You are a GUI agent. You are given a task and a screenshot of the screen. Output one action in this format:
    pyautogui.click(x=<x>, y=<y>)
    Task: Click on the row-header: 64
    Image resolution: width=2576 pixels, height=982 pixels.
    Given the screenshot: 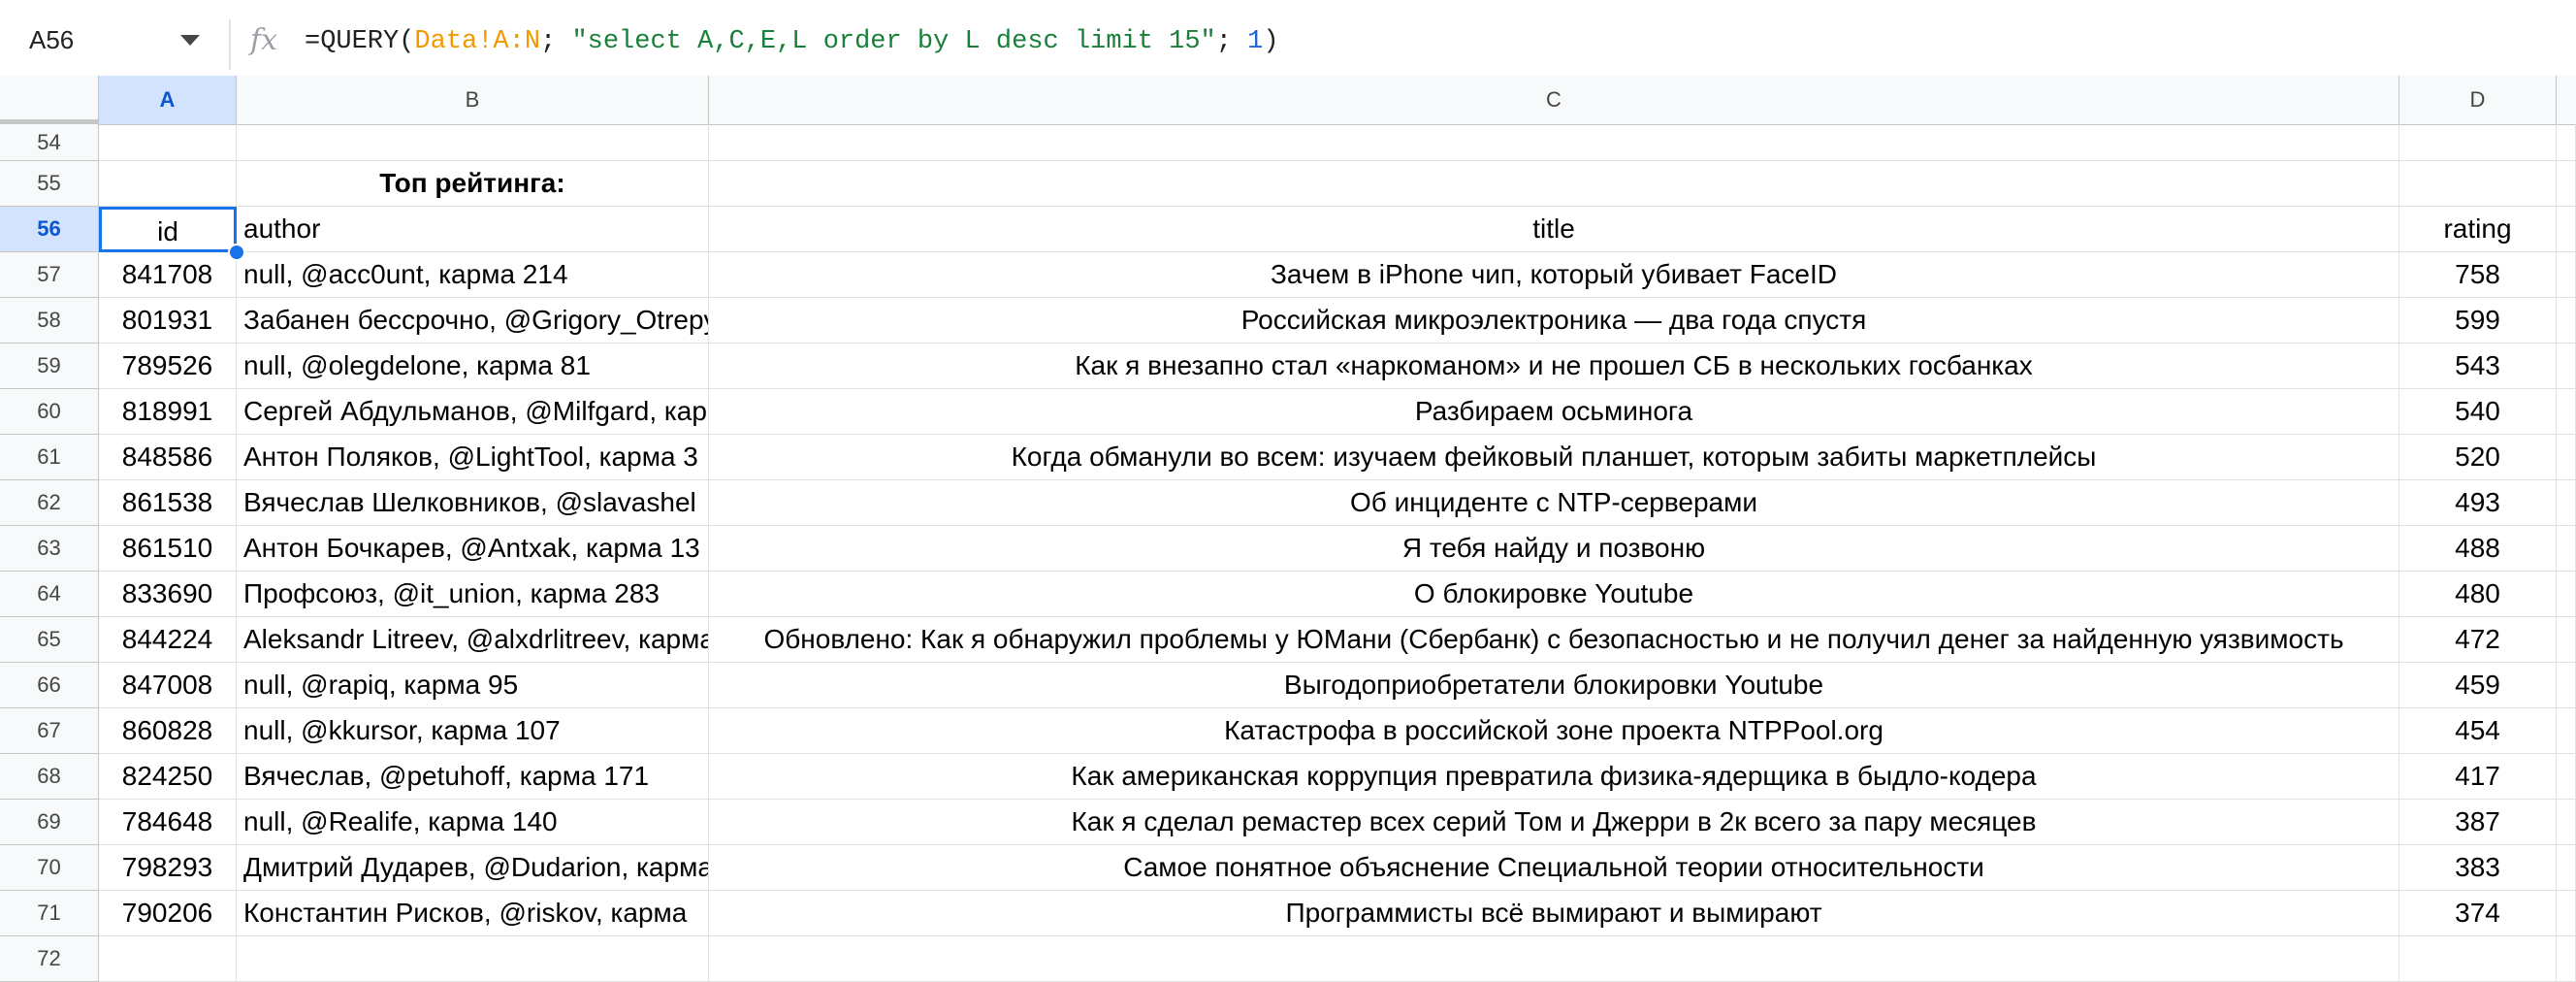 What is the action you would take?
    pyautogui.click(x=49, y=594)
    